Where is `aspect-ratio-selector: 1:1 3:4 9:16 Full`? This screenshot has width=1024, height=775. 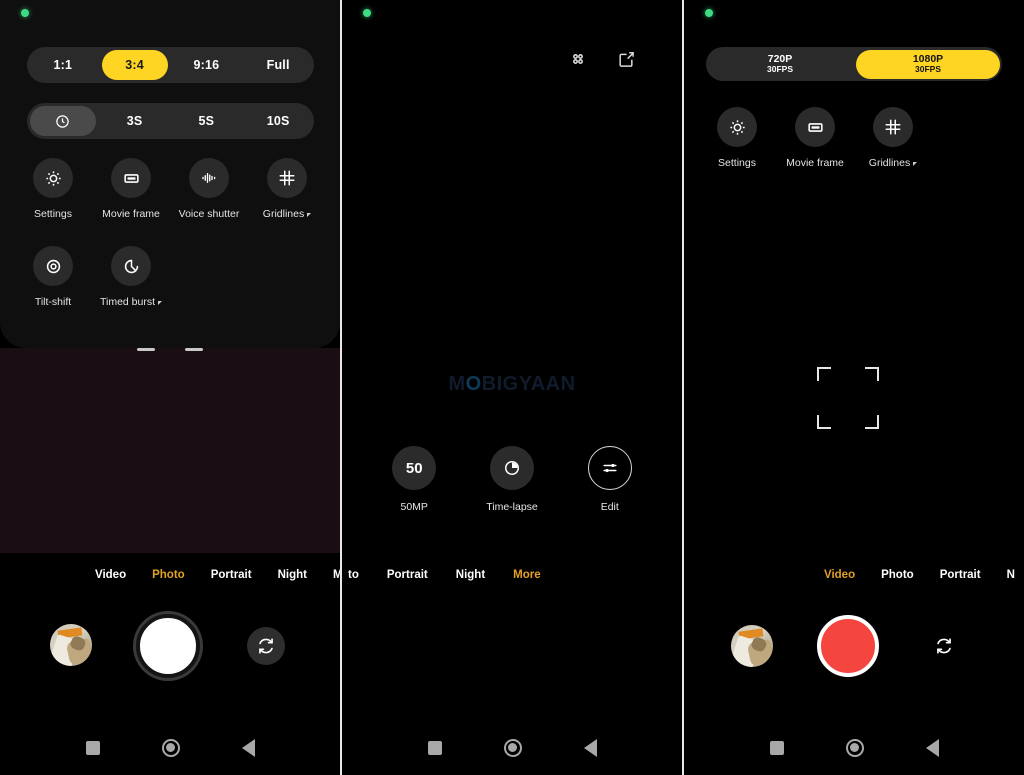
aspect-ratio-selector: 1:1 3:4 9:16 Full is located at coordinates (170, 65).